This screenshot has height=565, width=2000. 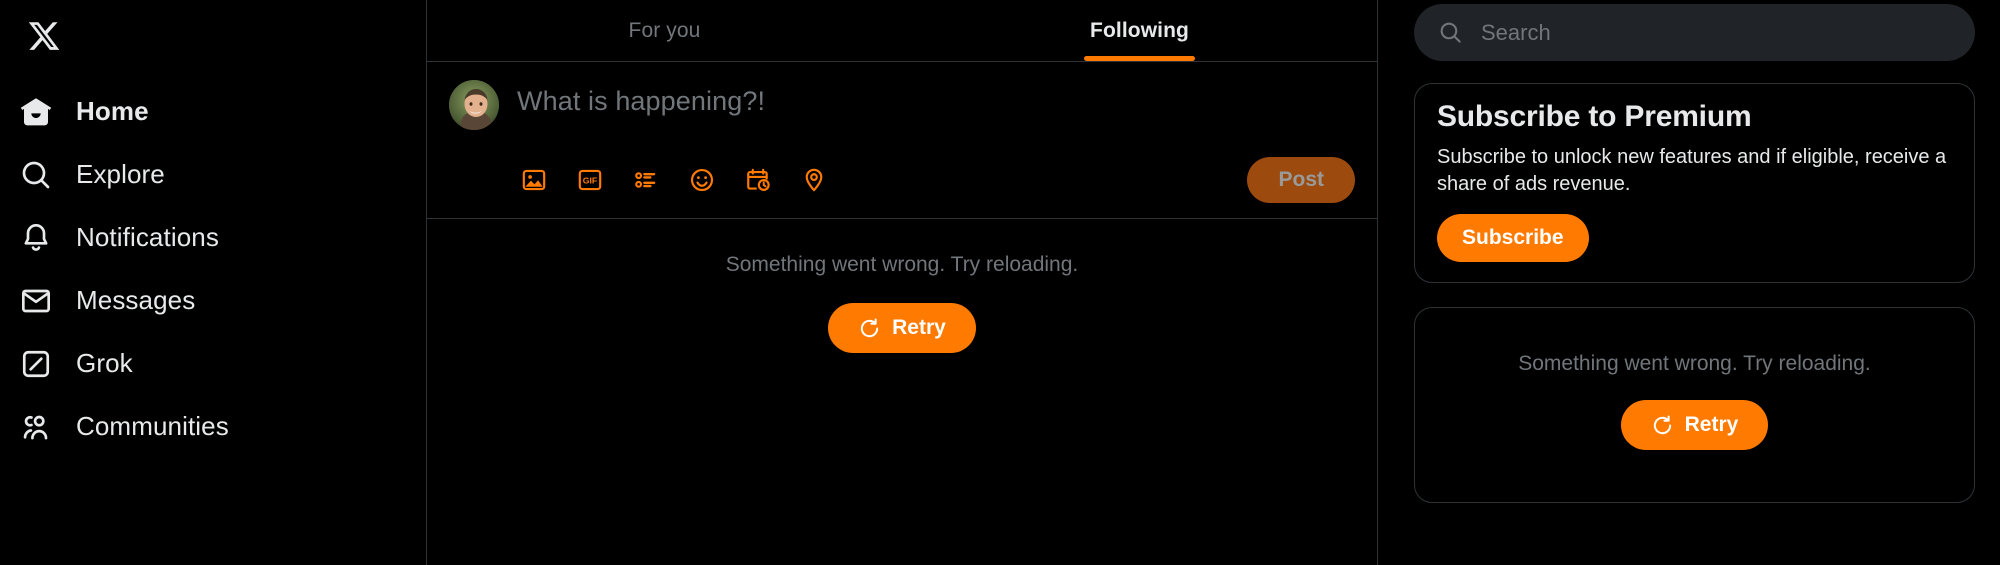 What do you see at coordinates (1139, 58) in the screenshot?
I see `active-tab-indicator` at bounding box center [1139, 58].